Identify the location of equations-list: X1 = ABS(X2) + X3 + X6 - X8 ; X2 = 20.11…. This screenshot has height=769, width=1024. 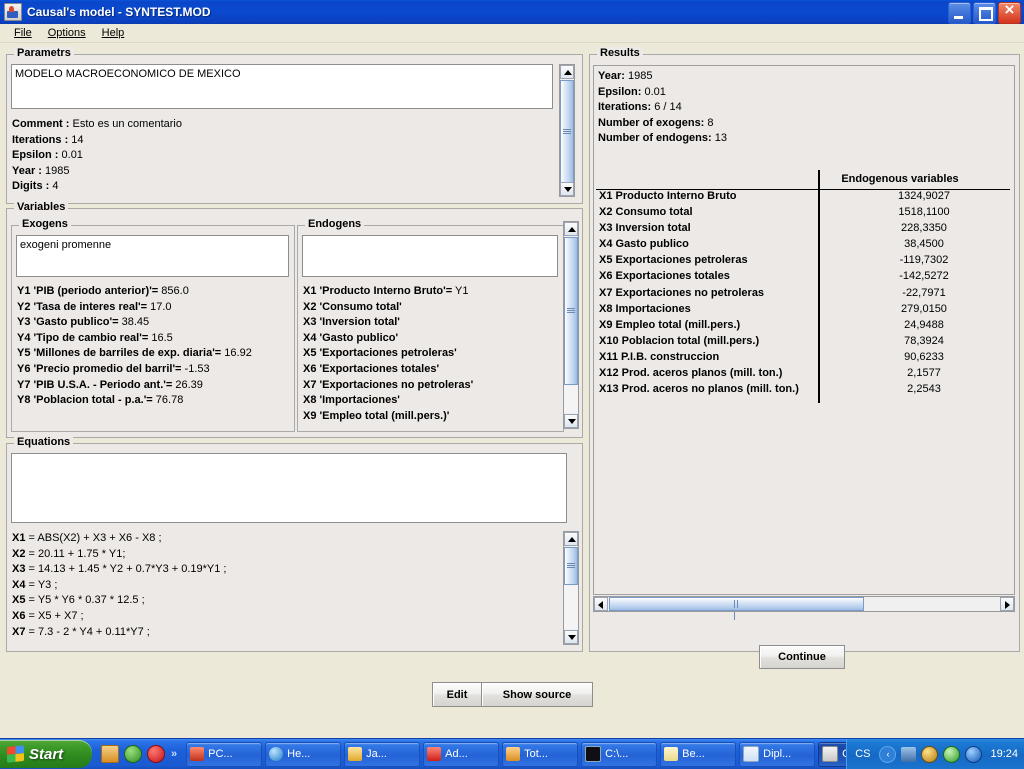
(286, 588).